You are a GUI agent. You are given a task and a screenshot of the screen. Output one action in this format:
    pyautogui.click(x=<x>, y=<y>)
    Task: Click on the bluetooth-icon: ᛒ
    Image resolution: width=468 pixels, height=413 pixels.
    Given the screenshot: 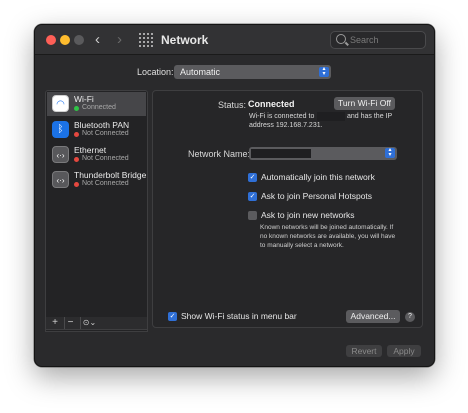 What is the action you would take?
    pyautogui.click(x=60, y=129)
    